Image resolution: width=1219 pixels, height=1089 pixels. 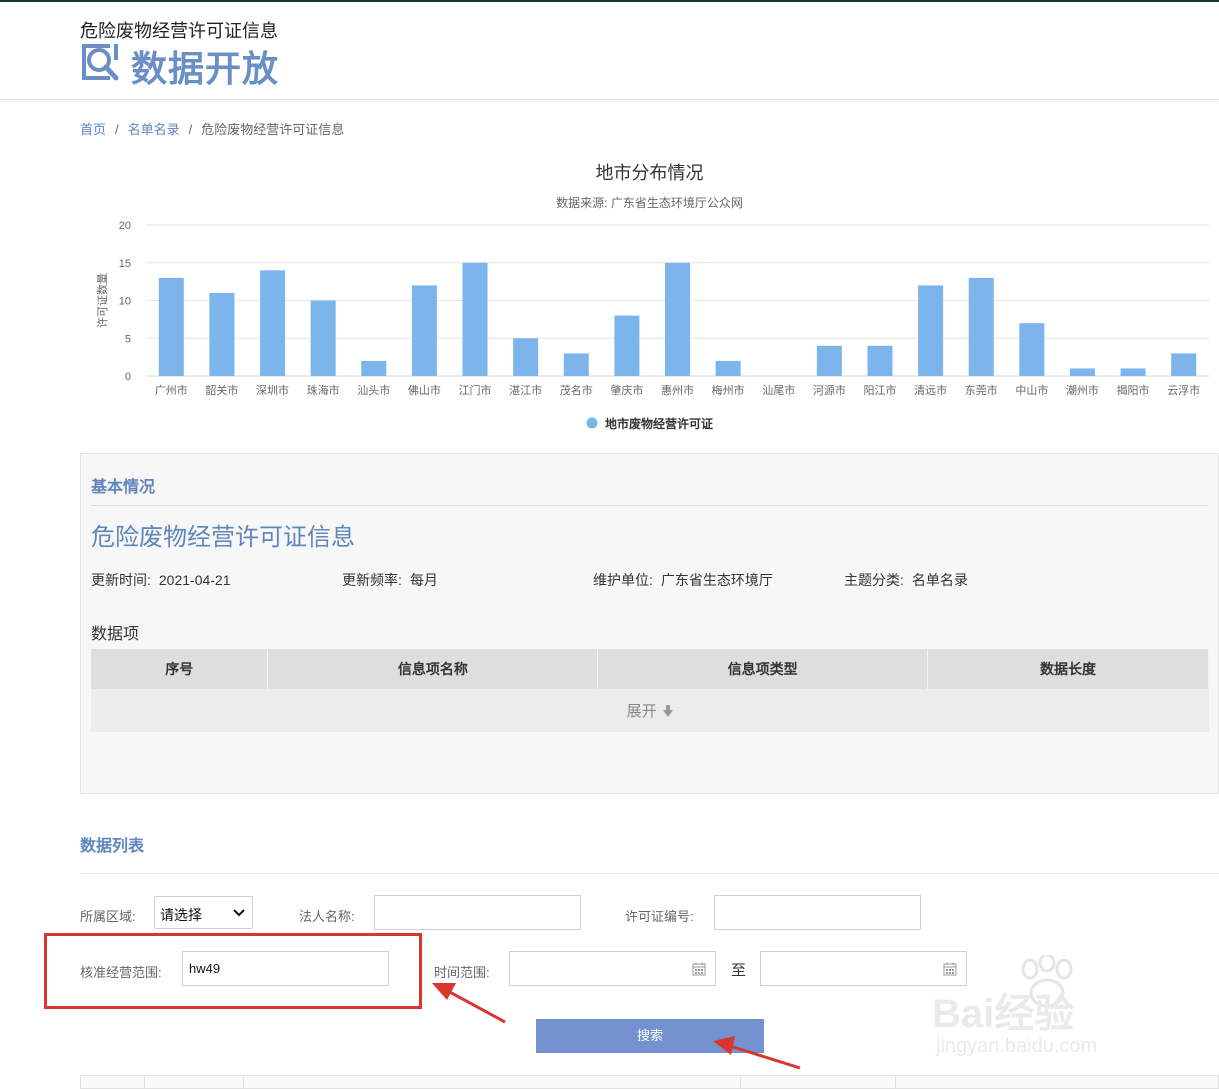 I want to click on baidu-watermark: Bai经验 jingyan.baidu.com, so click(x=1047, y=1010).